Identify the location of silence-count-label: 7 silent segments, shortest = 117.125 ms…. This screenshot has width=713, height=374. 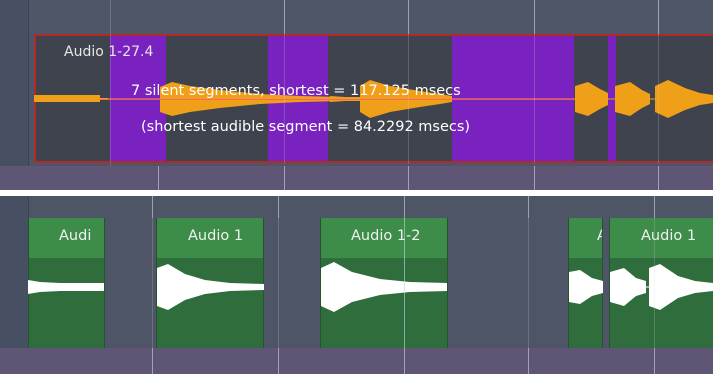
(296, 91).